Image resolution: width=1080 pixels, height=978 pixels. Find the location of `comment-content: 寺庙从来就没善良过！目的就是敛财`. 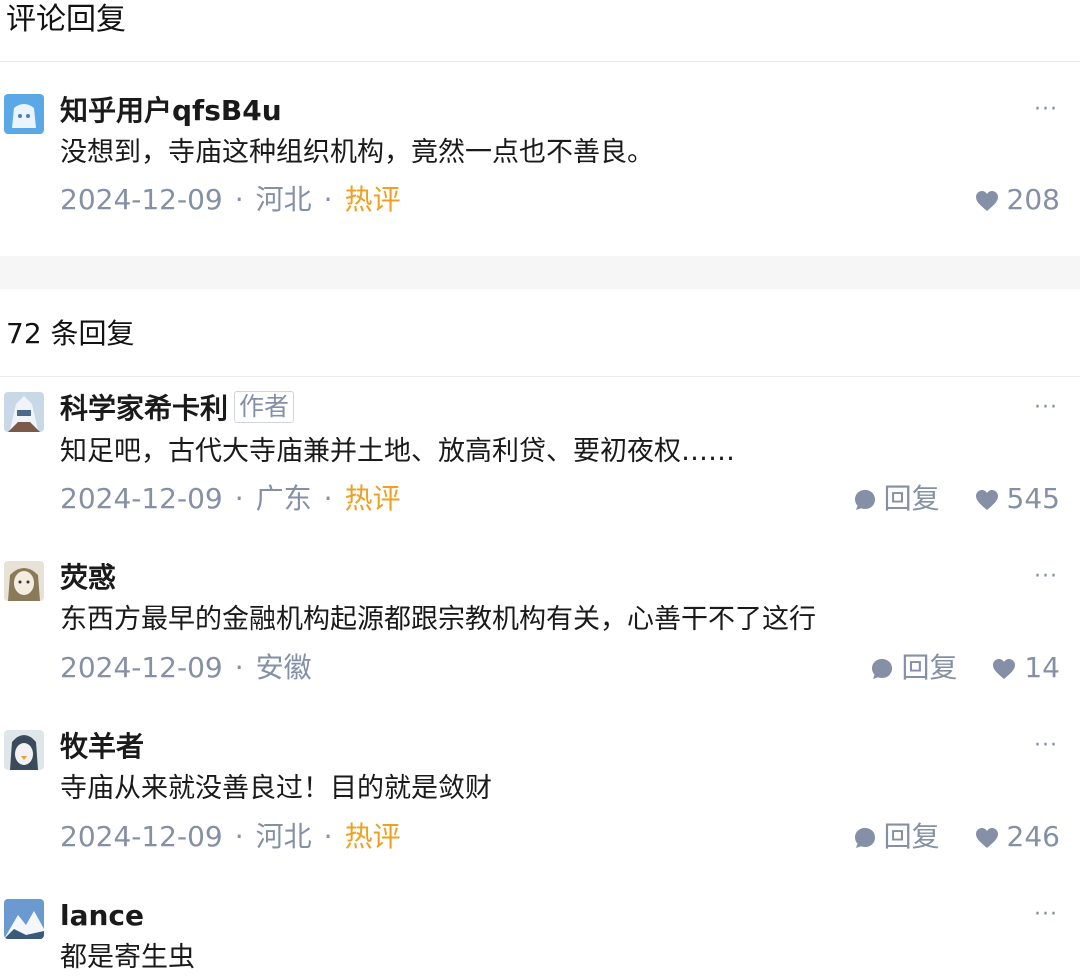

comment-content: 寺庙从来就没善良过！目的就是敛财 is located at coordinates (276, 788).